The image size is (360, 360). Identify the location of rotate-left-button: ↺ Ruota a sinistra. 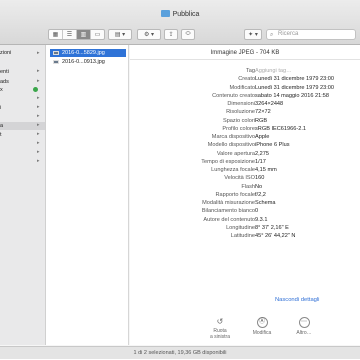
(220, 328).